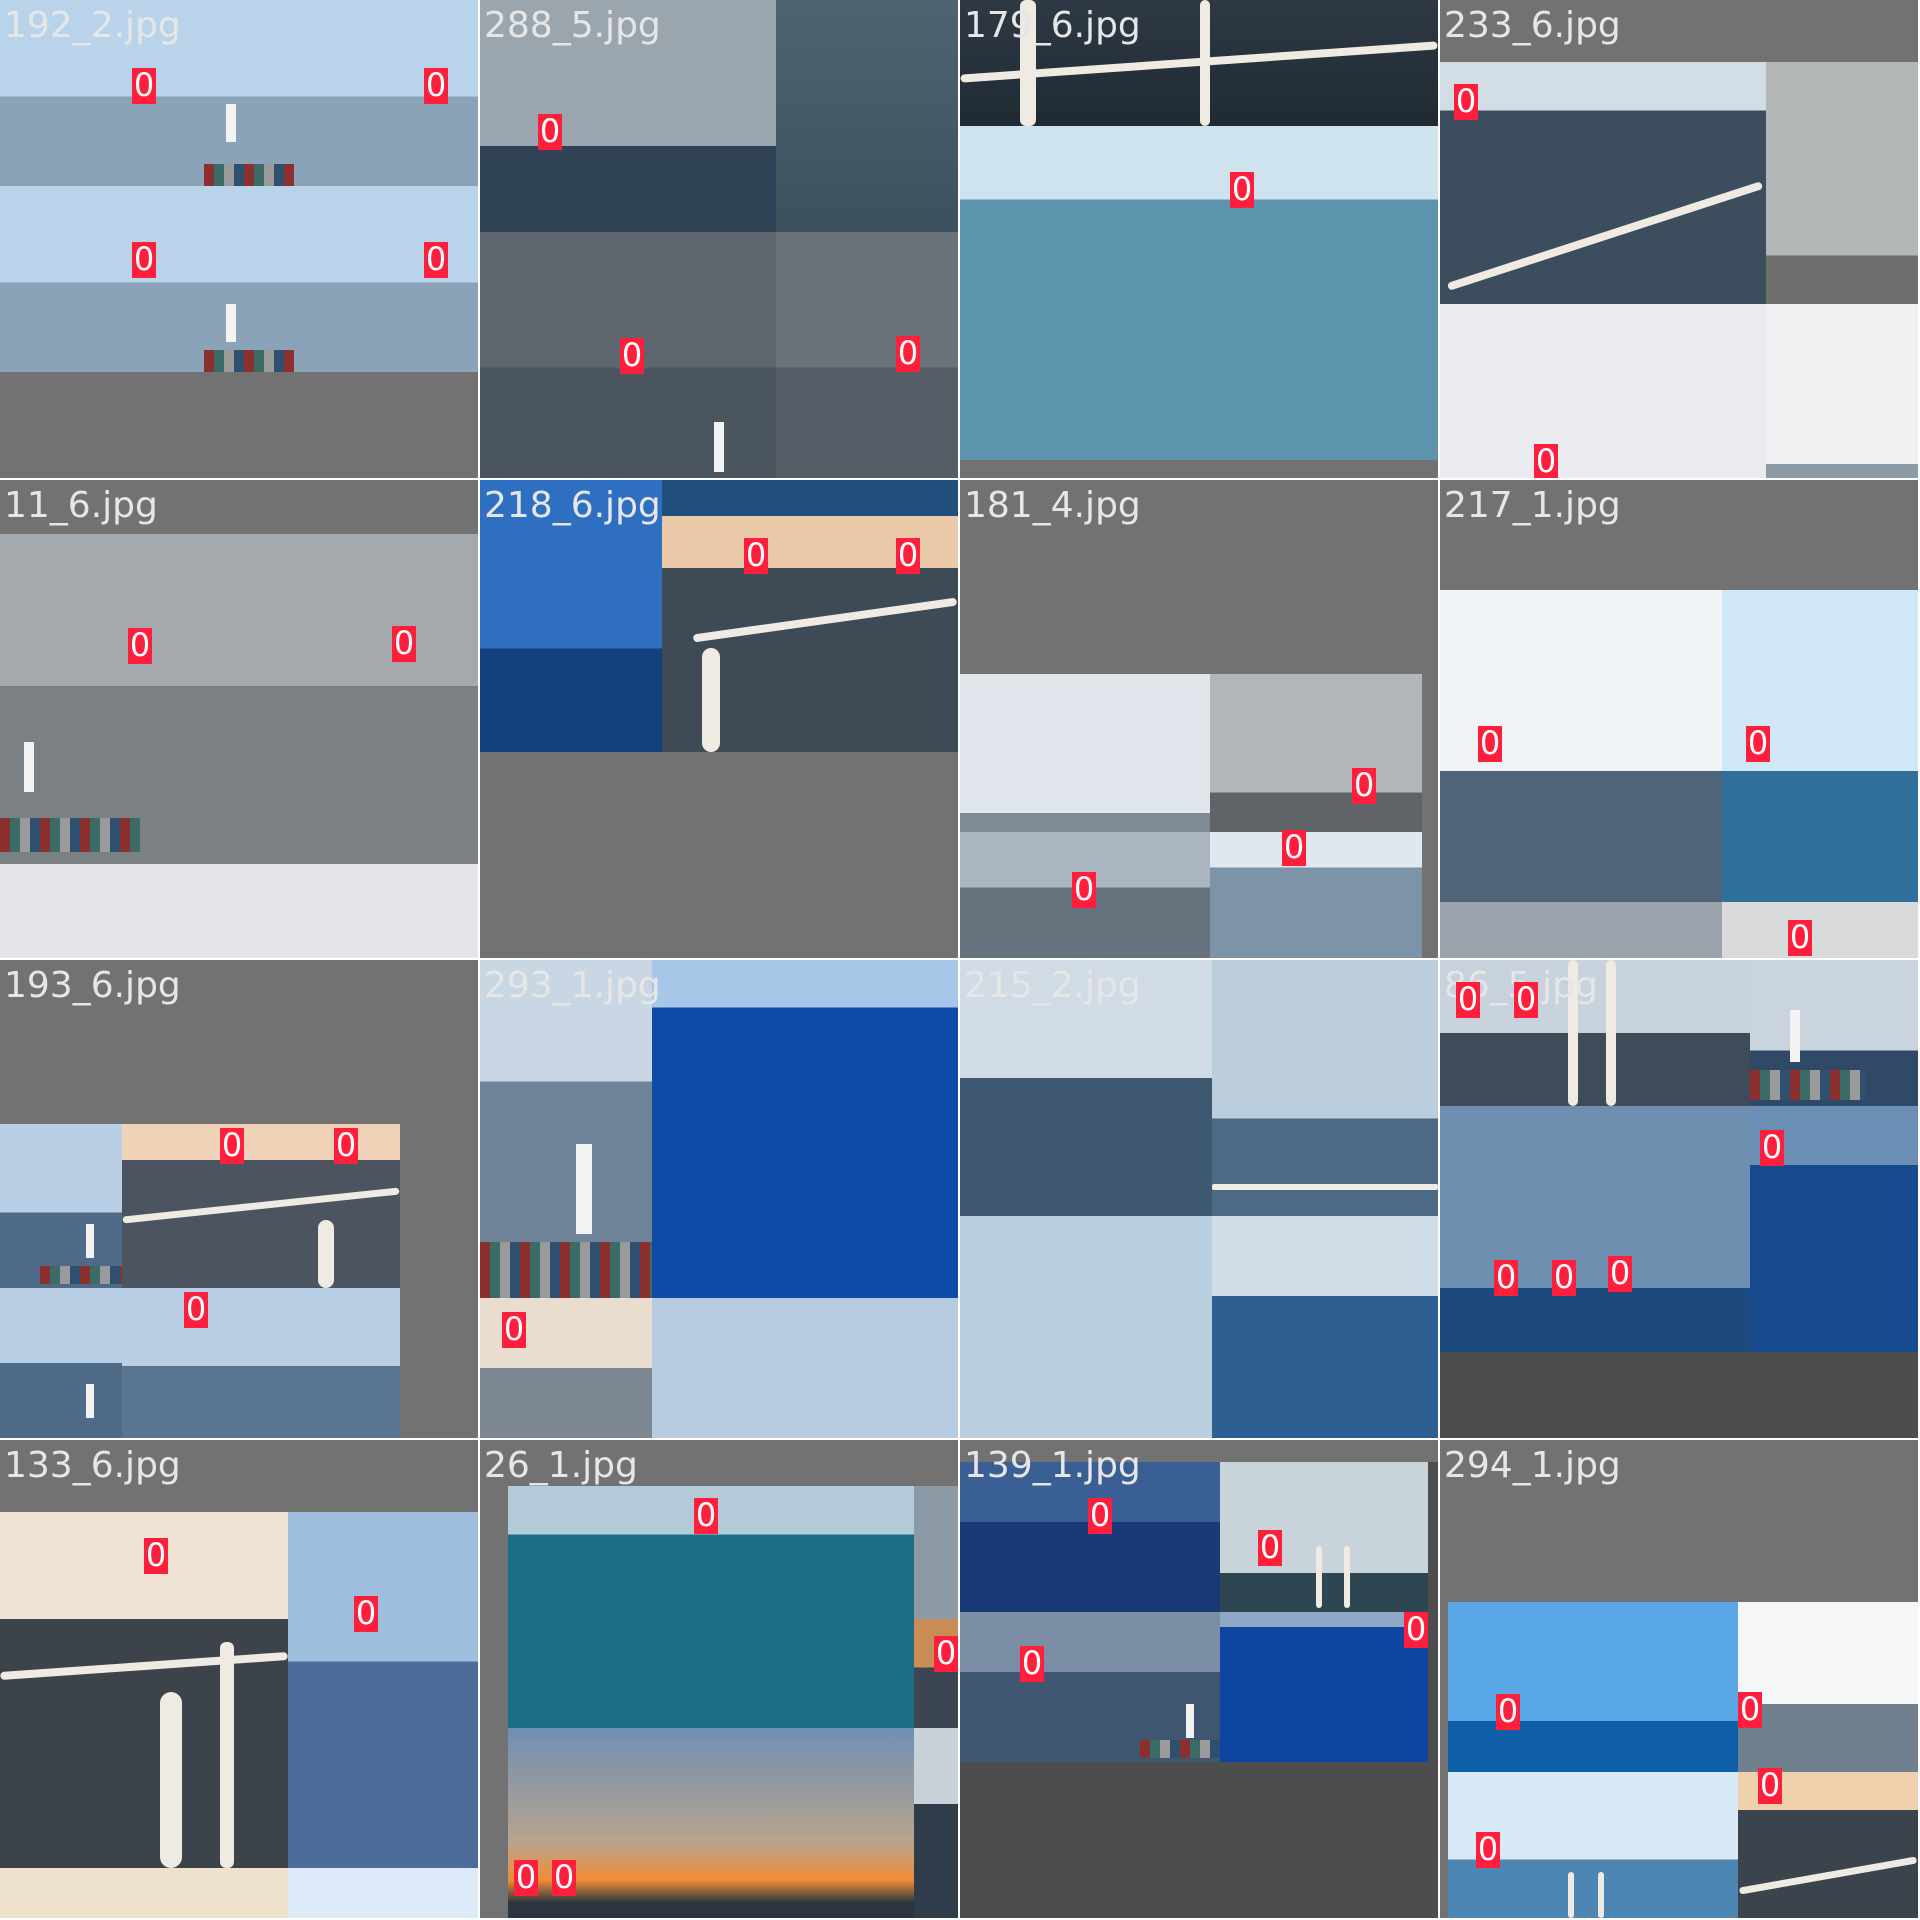 The image size is (1920, 1920). I want to click on image-tile: 133_6.jpg 0 0, so click(239, 1679).